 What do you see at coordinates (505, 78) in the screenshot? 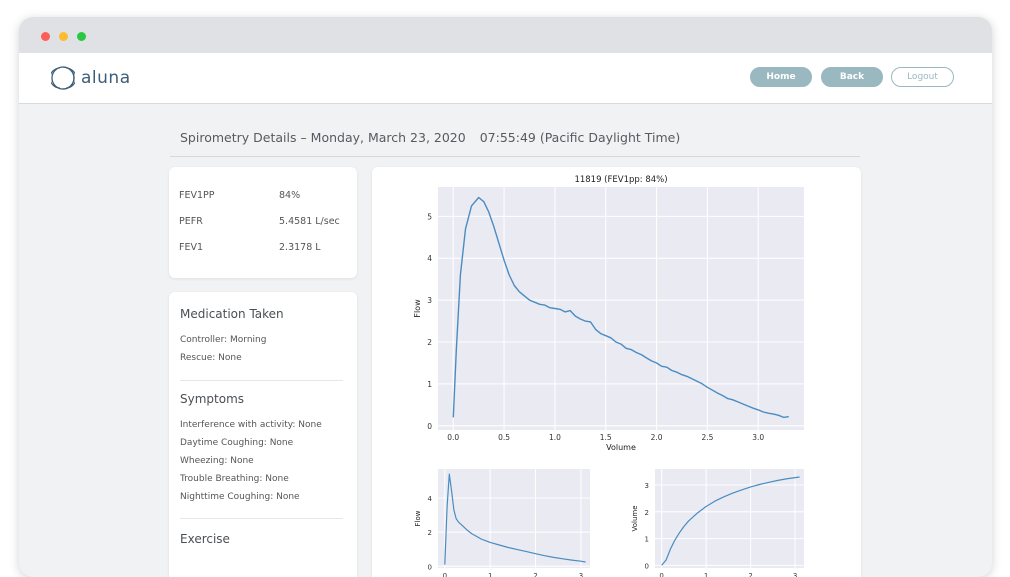
I see `app-header: aluna Home Back Logout` at bounding box center [505, 78].